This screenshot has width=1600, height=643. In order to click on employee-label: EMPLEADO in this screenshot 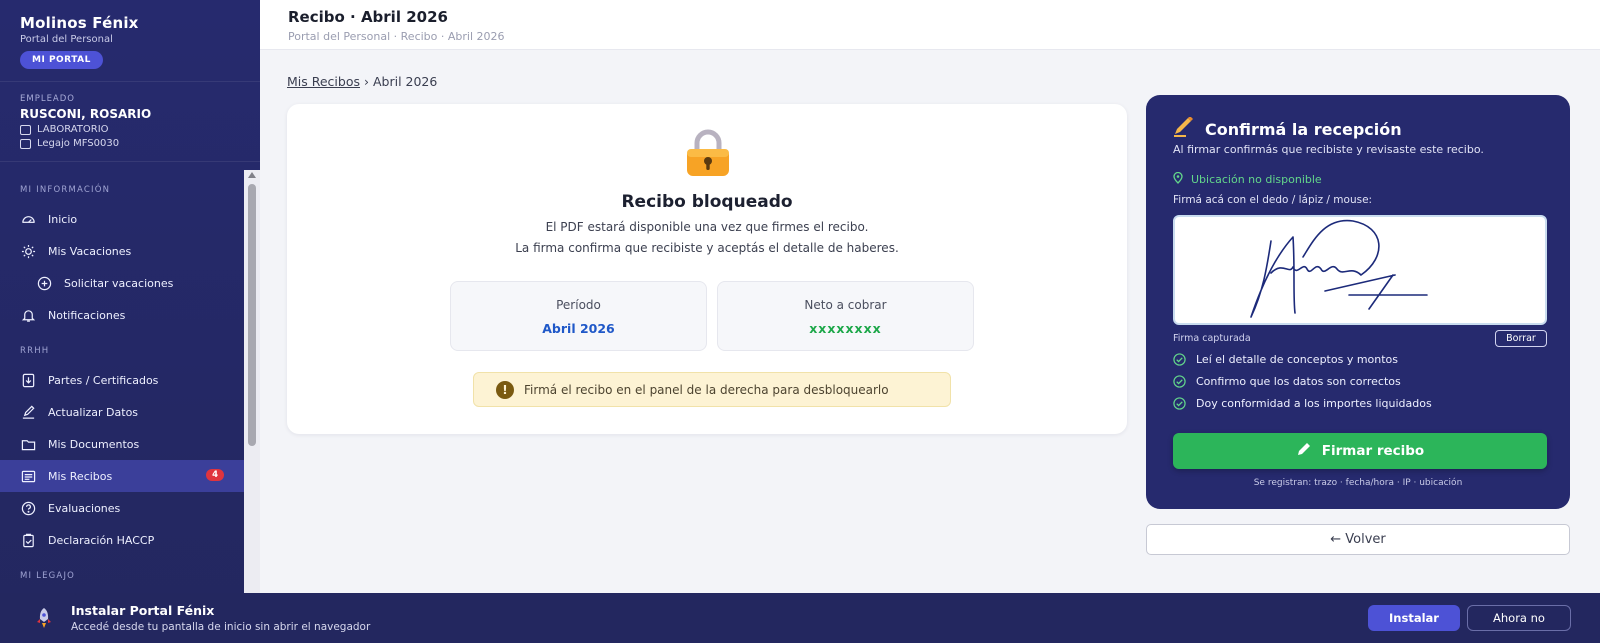, I will do `click(47, 99)`.